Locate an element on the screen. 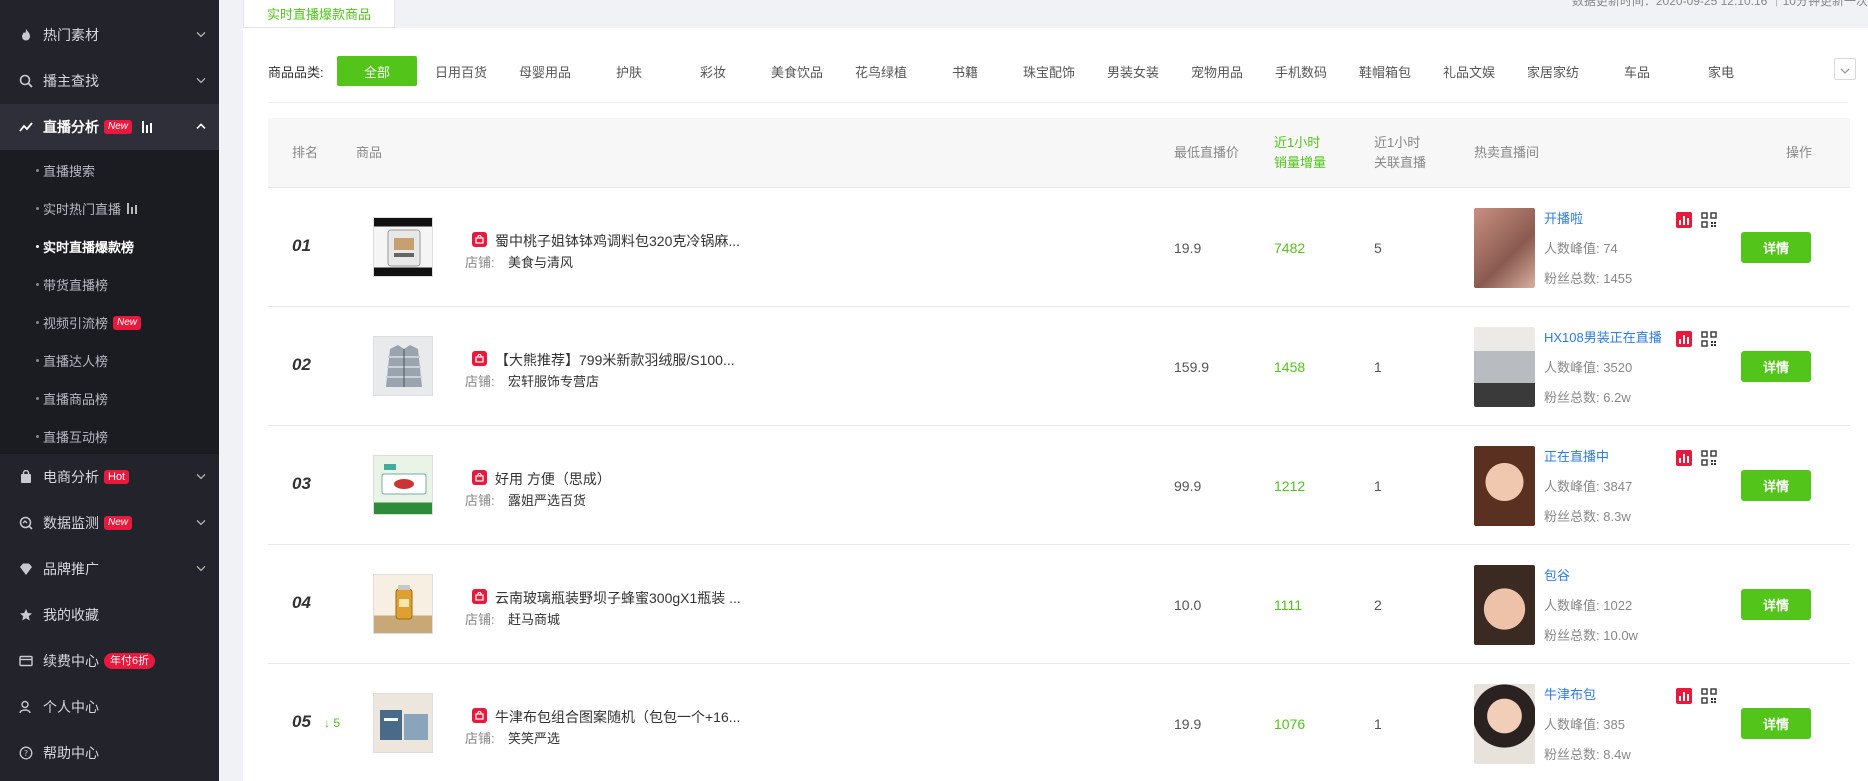 The width and height of the screenshot is (1868, 781). nav-label: 热门素材 is located at coordinates (71, 35).